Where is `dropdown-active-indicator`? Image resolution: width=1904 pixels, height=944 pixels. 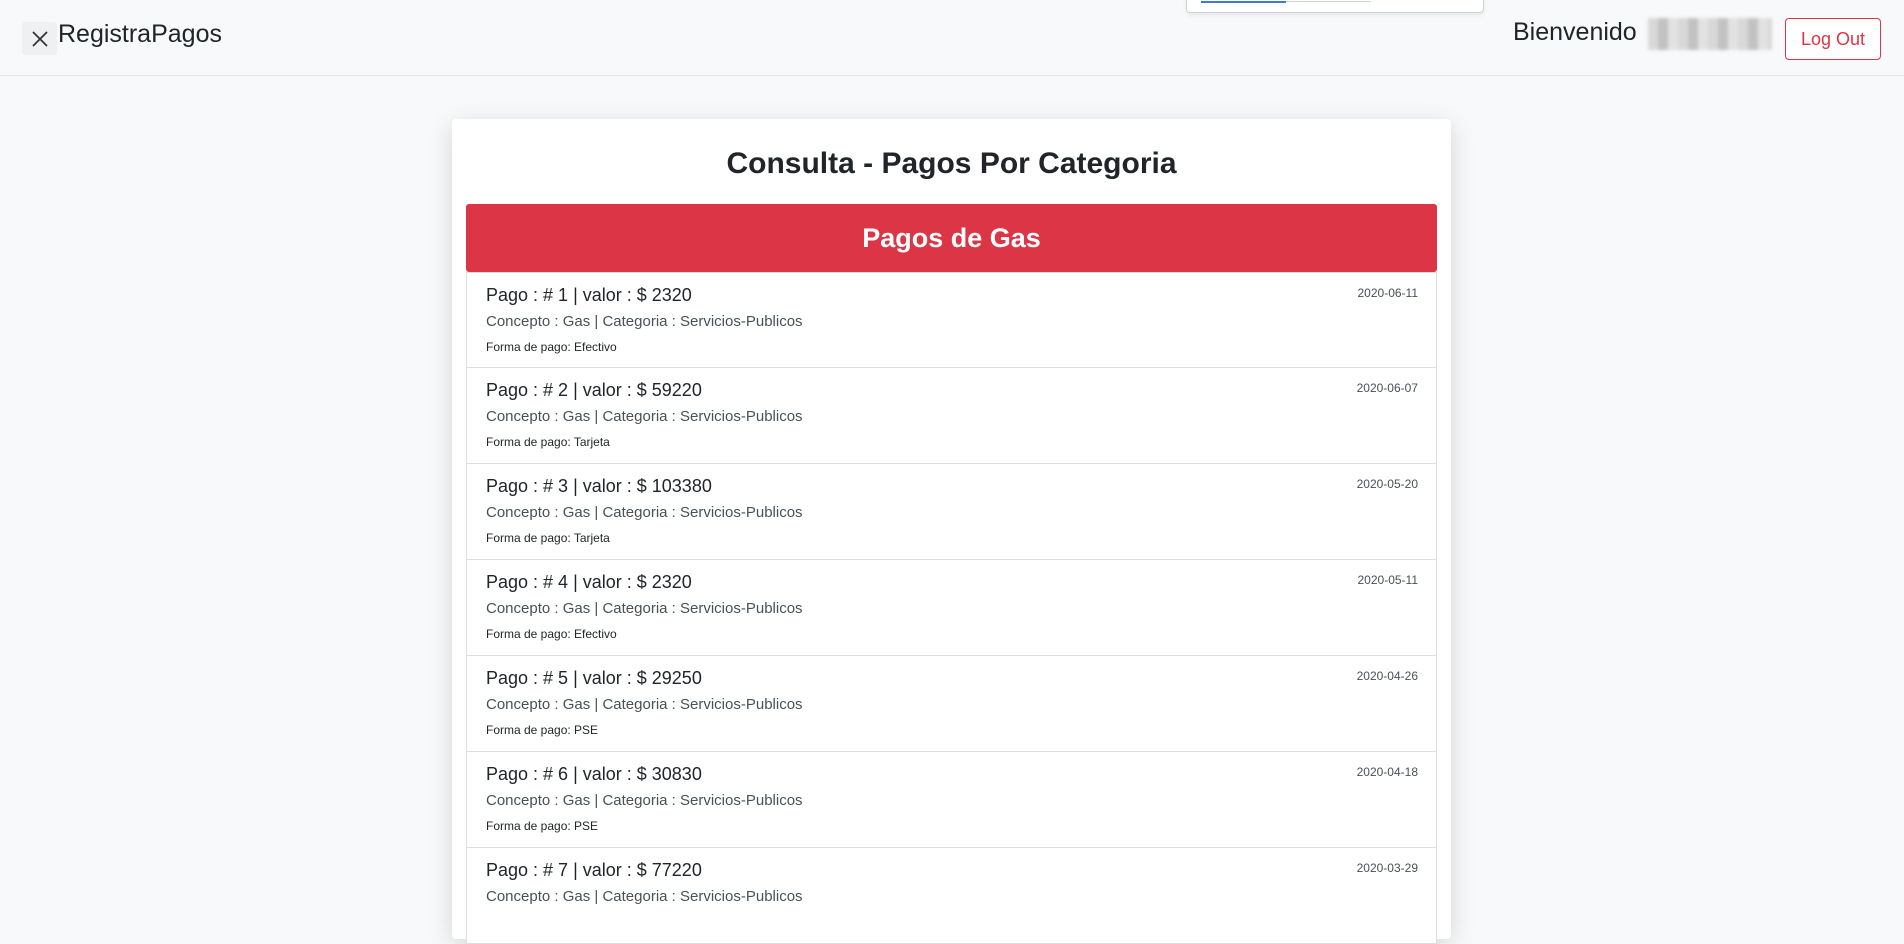 dropdown-active-indicator is located at coordinates (1243, 2).